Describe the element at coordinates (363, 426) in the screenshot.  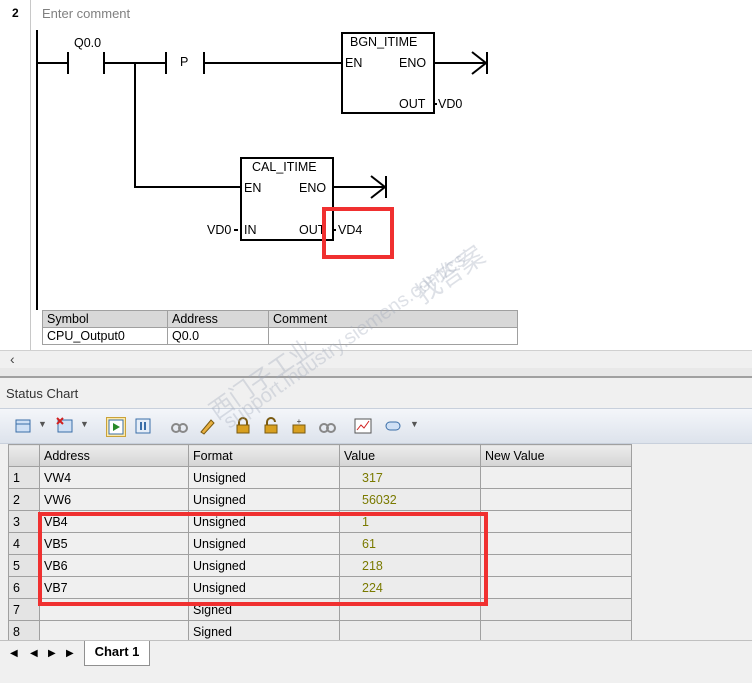
I see `trend-view-icon` at that location.